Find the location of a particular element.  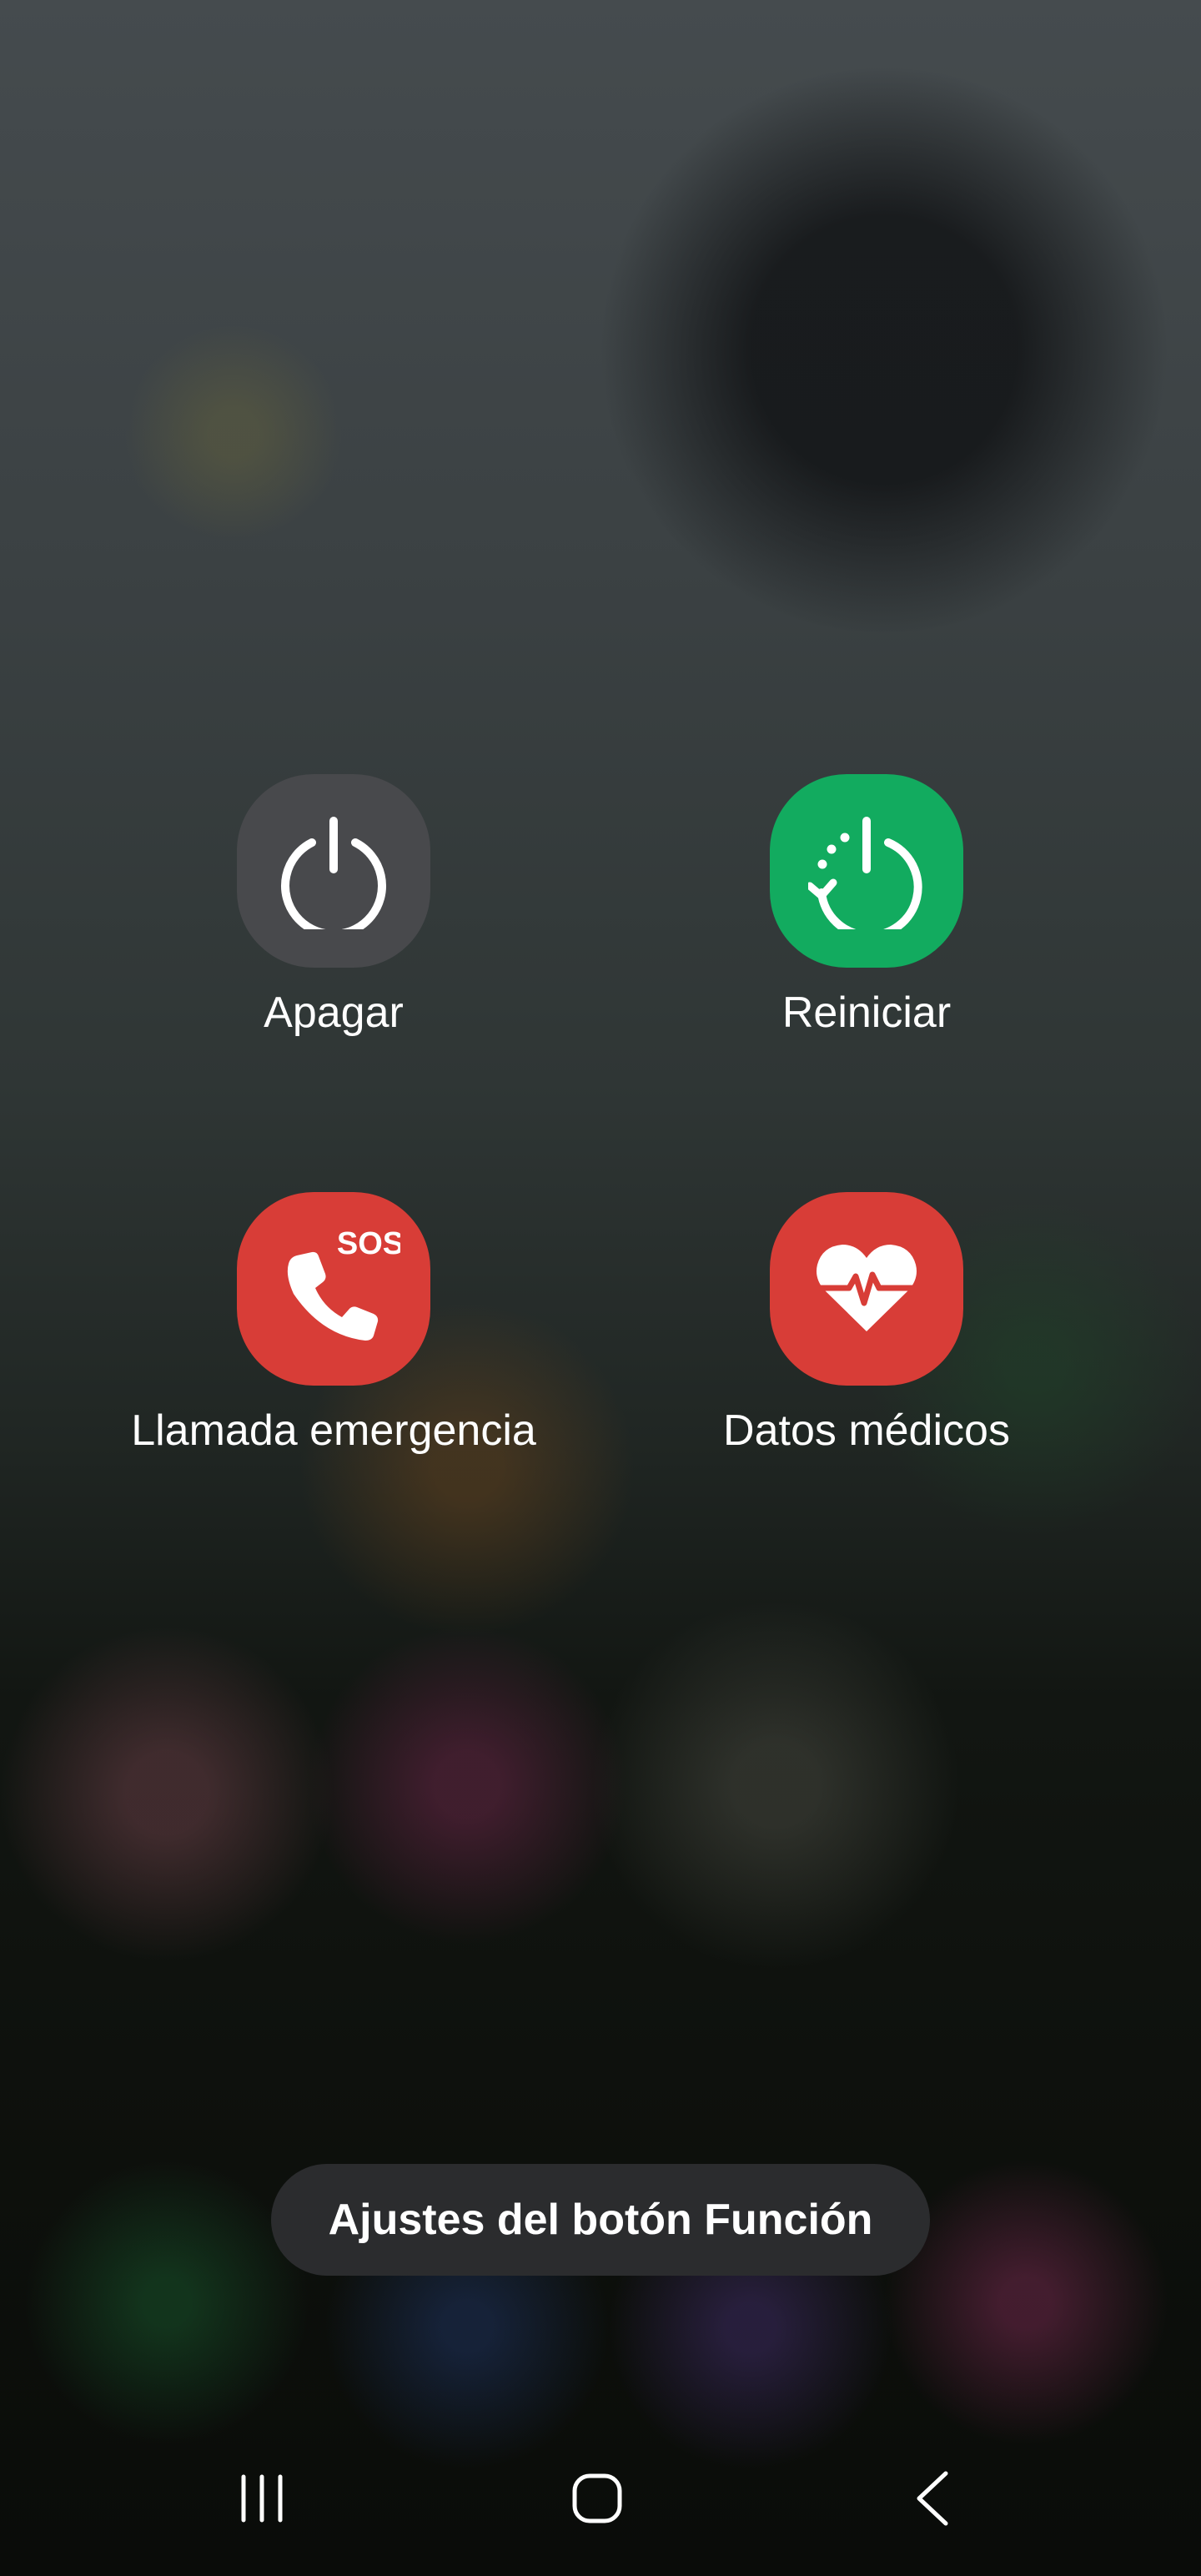

home-button is located at coordinates (597, 2498).